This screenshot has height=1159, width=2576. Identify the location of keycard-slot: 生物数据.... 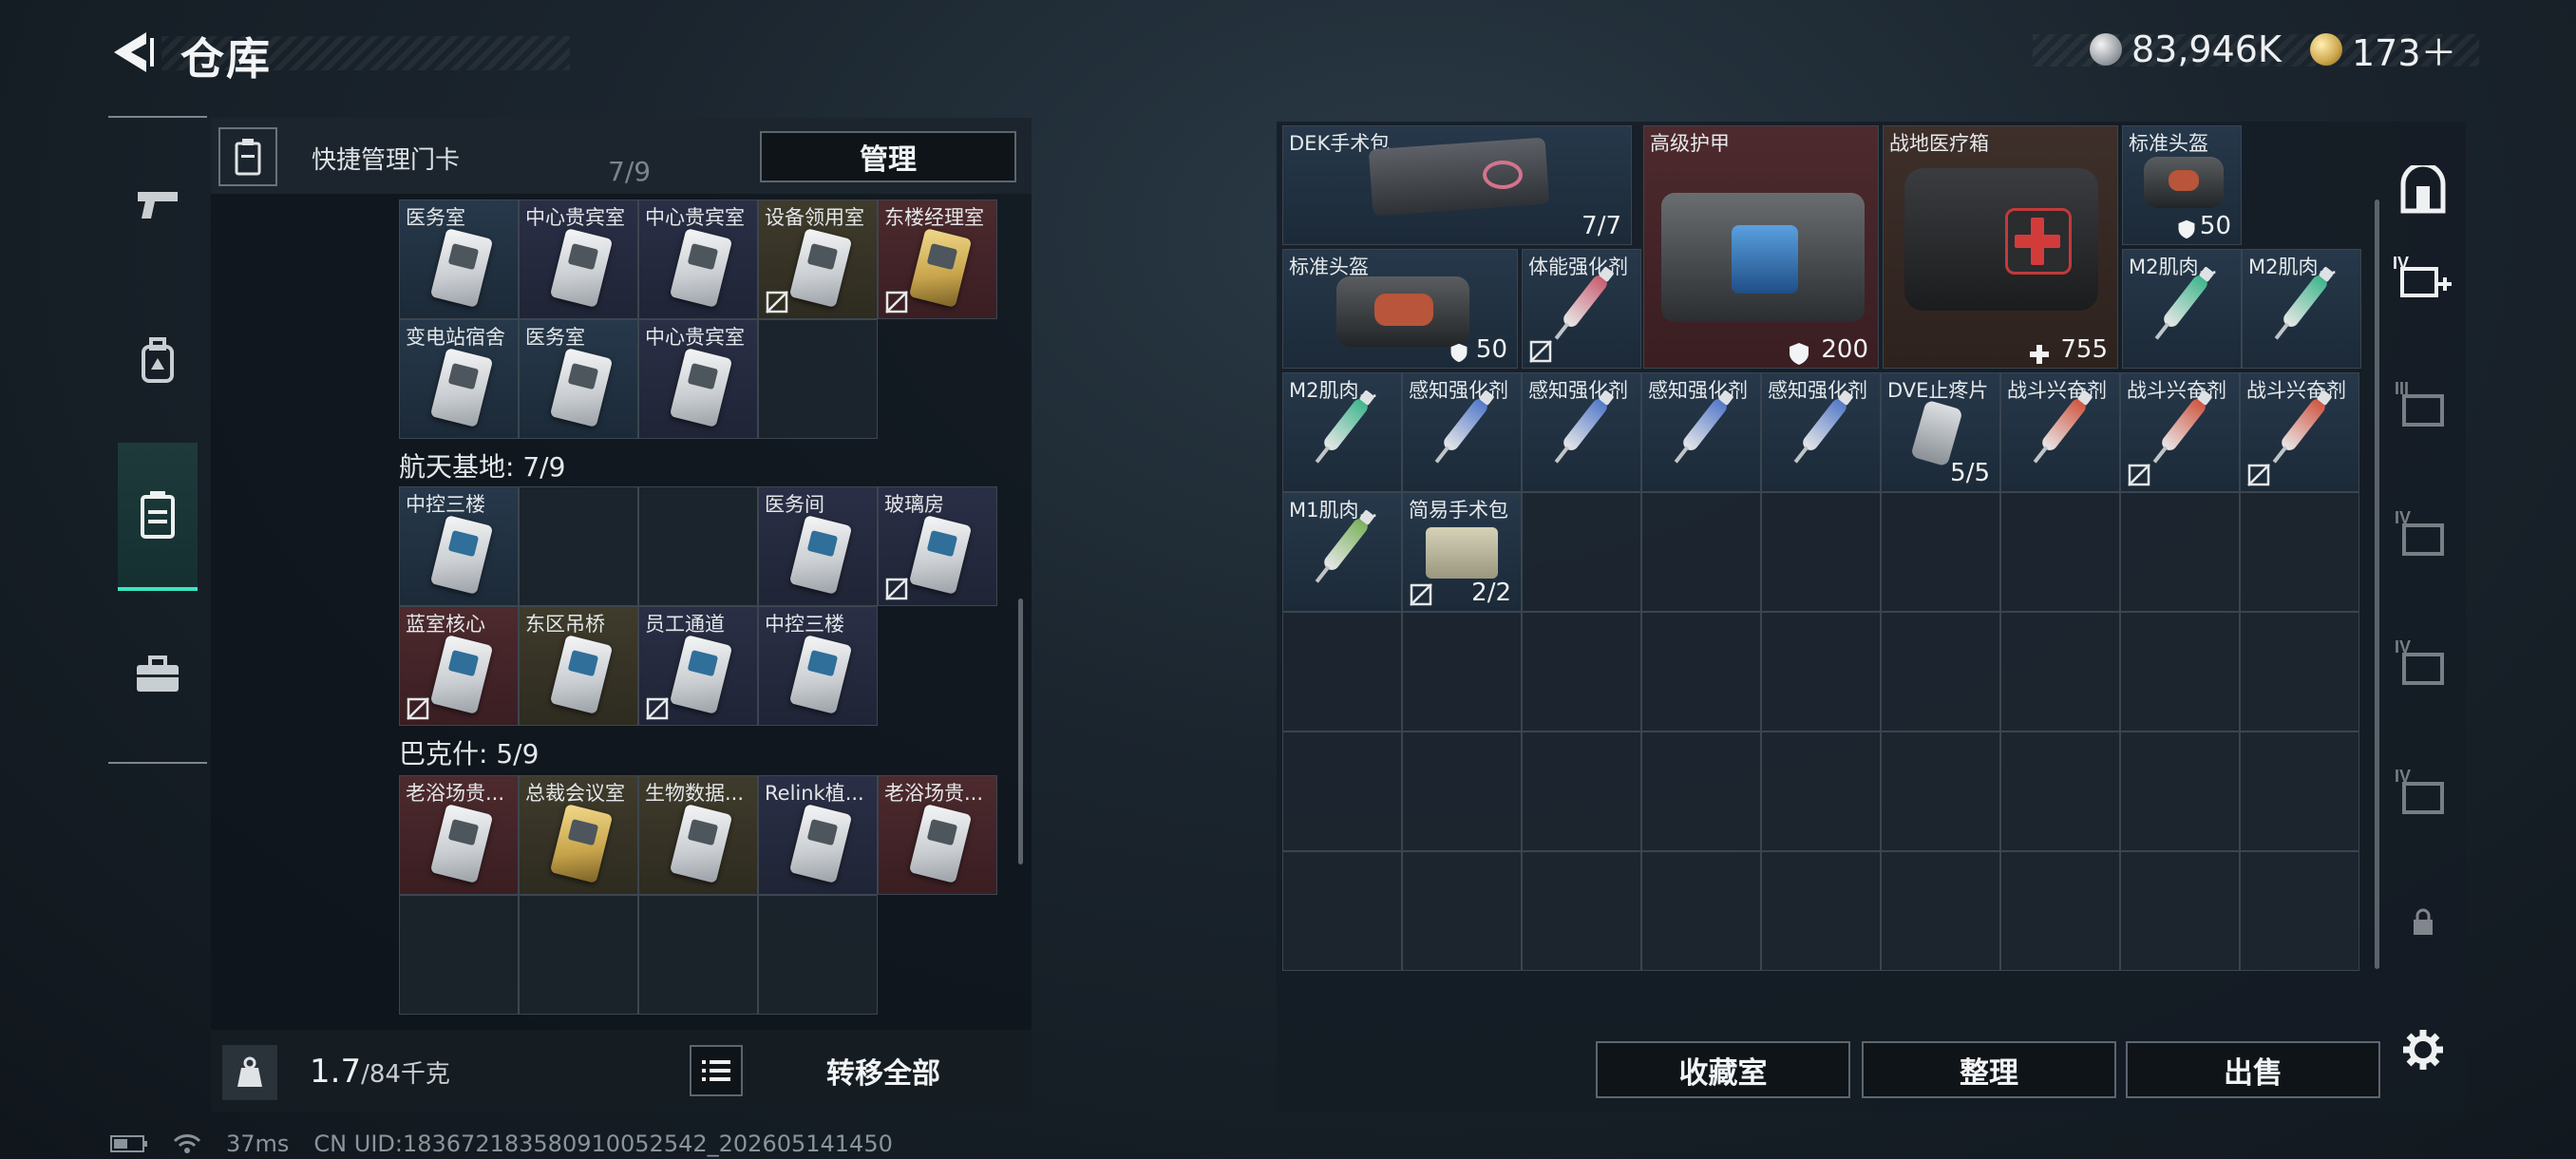
(698, 835).